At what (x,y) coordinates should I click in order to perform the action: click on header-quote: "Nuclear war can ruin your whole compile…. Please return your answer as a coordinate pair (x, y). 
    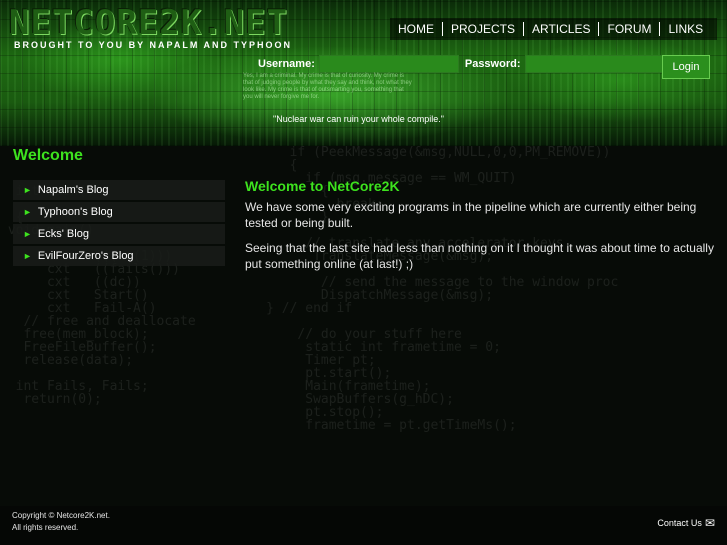
    Looking at the image, I should click on (358, 119).